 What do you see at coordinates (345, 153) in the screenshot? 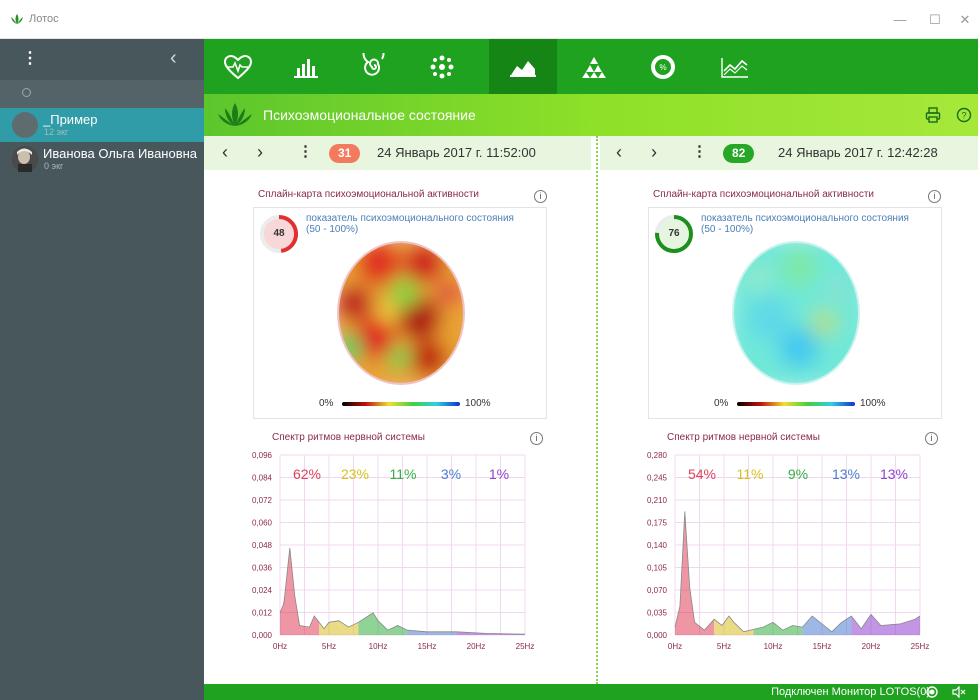
I see `record-number-badge: 31` at bounding box center [345, 153].